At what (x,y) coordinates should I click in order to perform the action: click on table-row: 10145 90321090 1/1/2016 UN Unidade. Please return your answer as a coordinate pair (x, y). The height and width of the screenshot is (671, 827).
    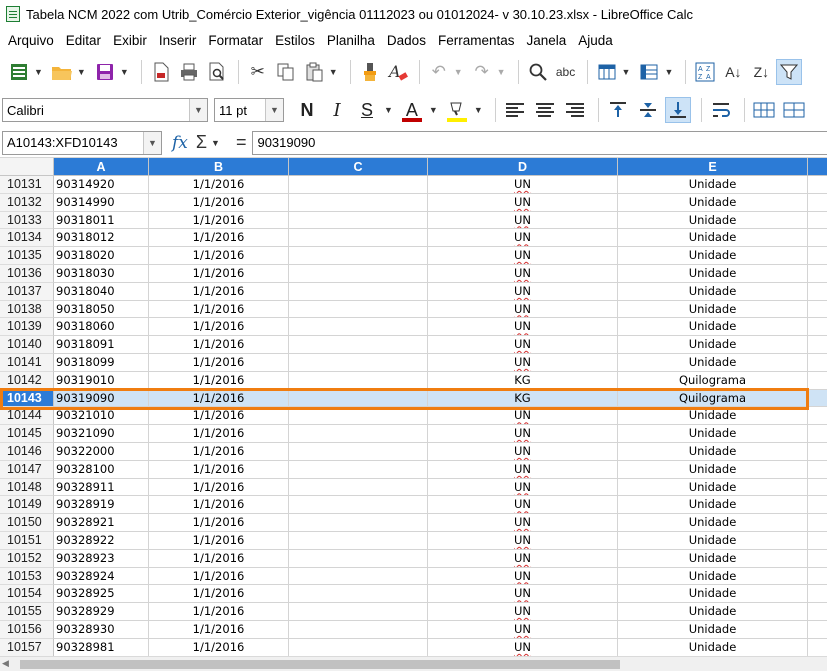
    Looking at the image, I should click on (413, 434).